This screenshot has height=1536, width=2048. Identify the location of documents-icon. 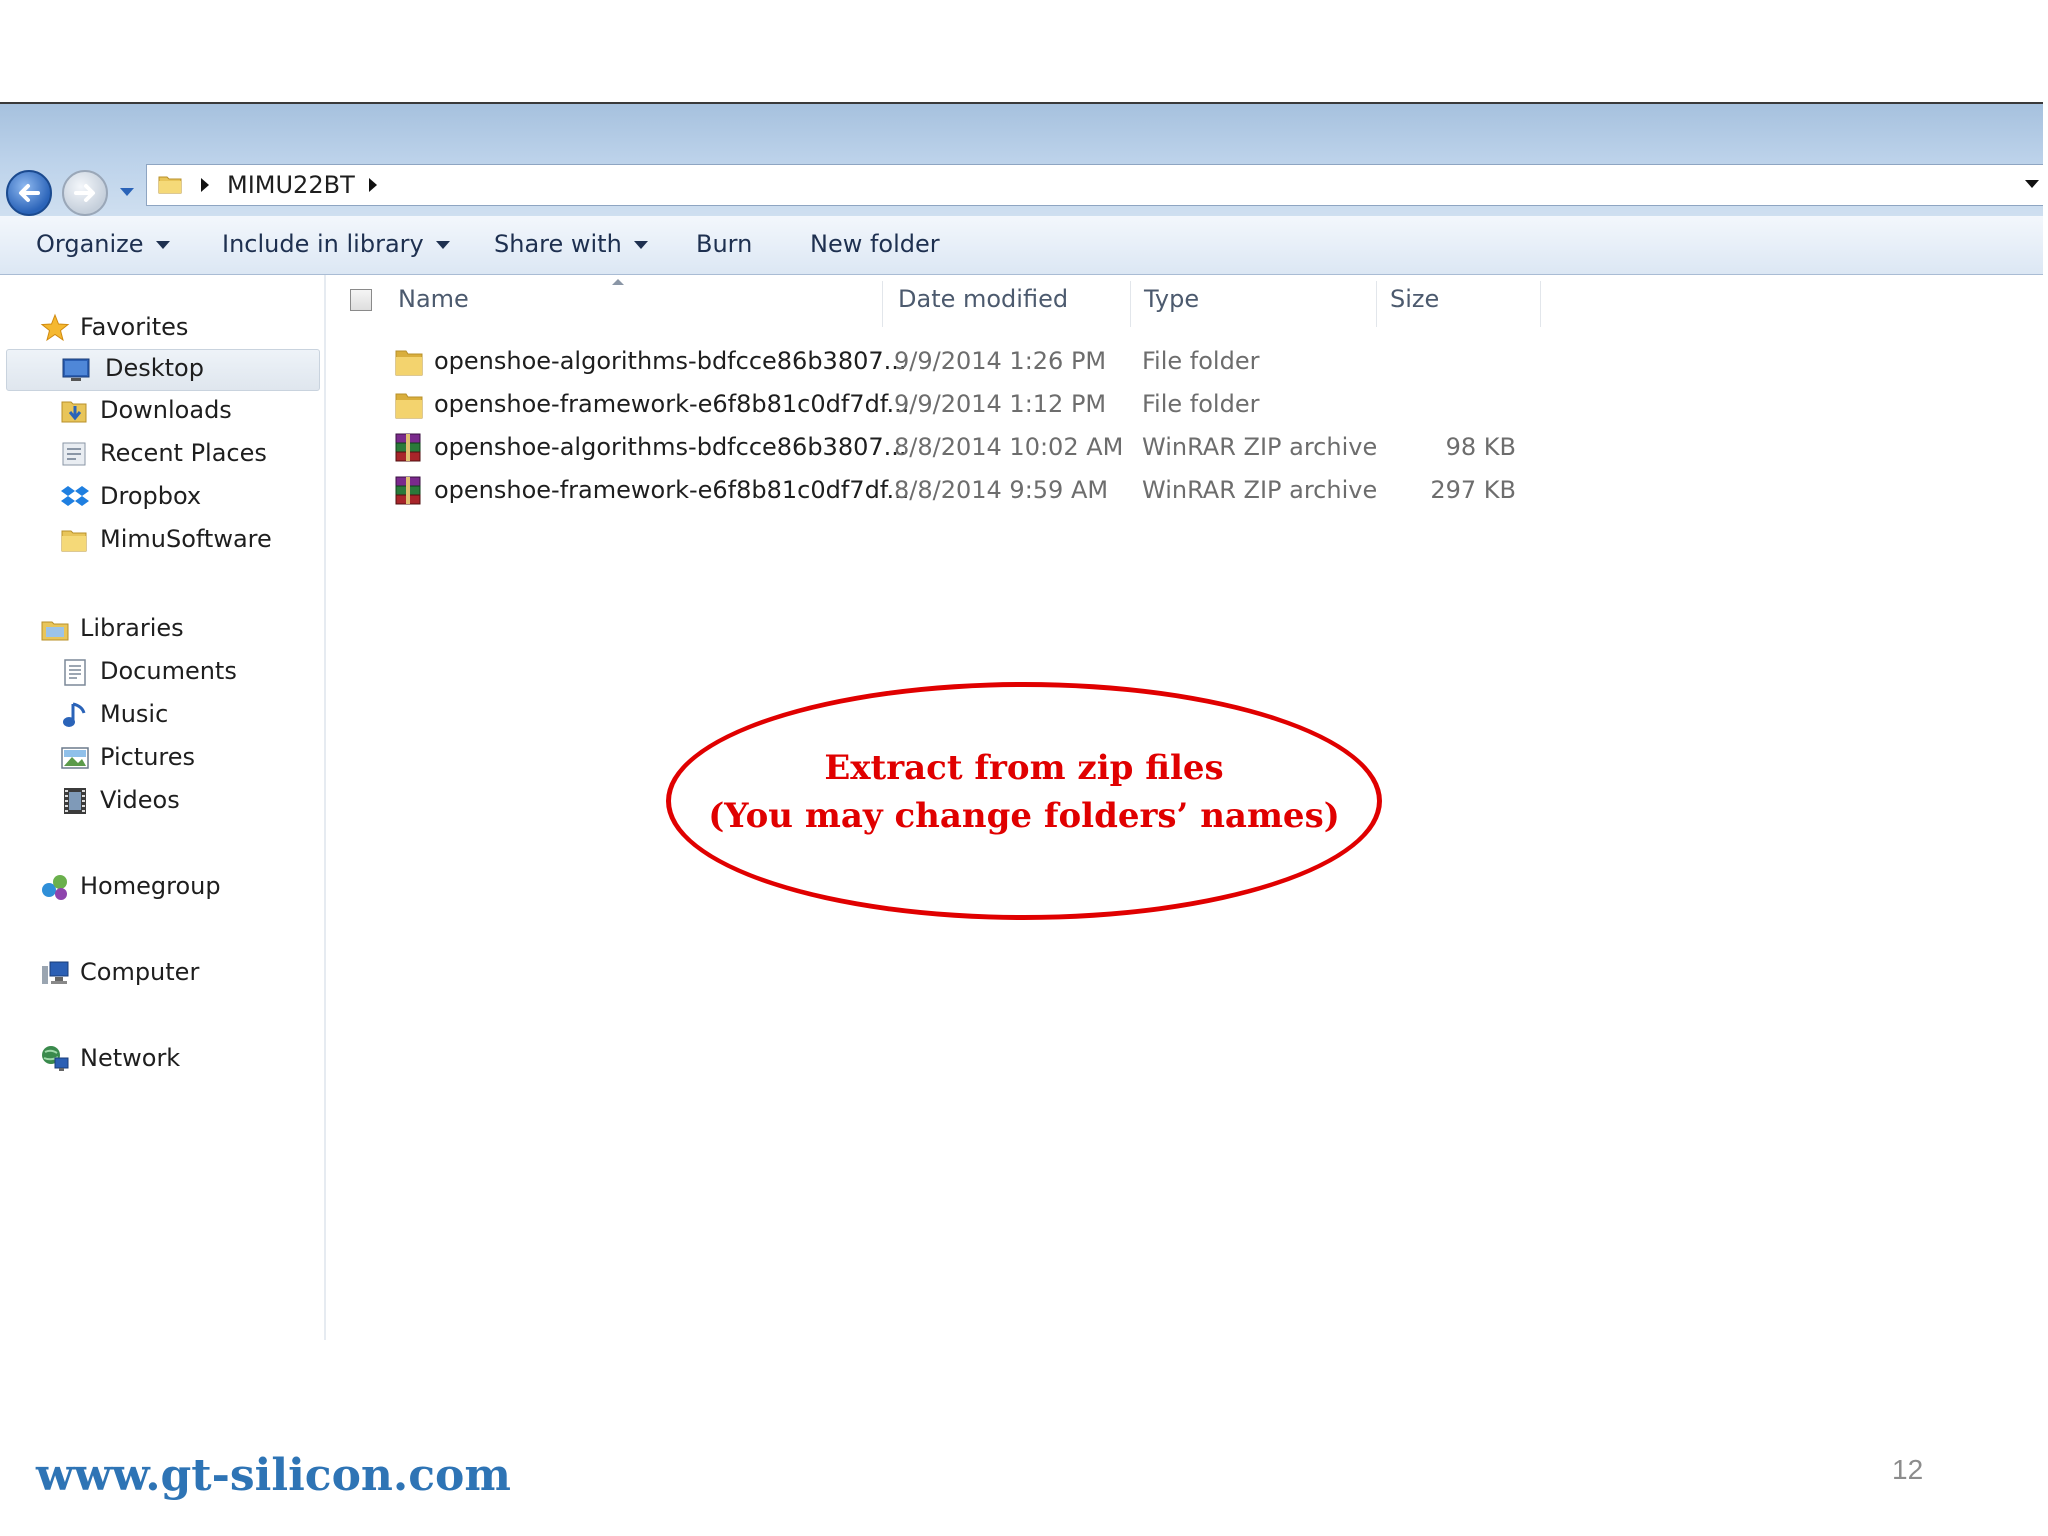
(75, 672).